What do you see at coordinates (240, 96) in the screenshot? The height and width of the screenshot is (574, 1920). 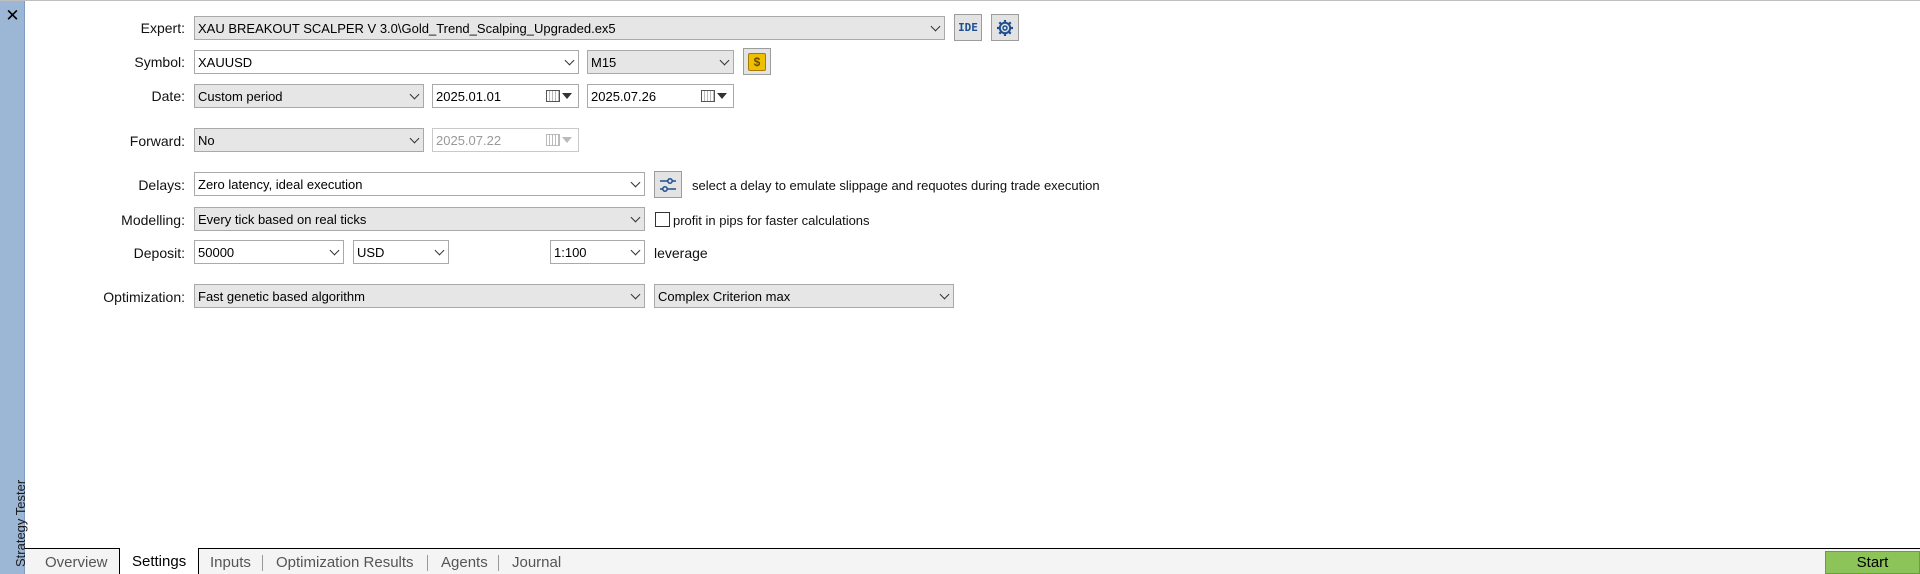 I see `date-range-value: Custom period` at bounding box center [240, 96].